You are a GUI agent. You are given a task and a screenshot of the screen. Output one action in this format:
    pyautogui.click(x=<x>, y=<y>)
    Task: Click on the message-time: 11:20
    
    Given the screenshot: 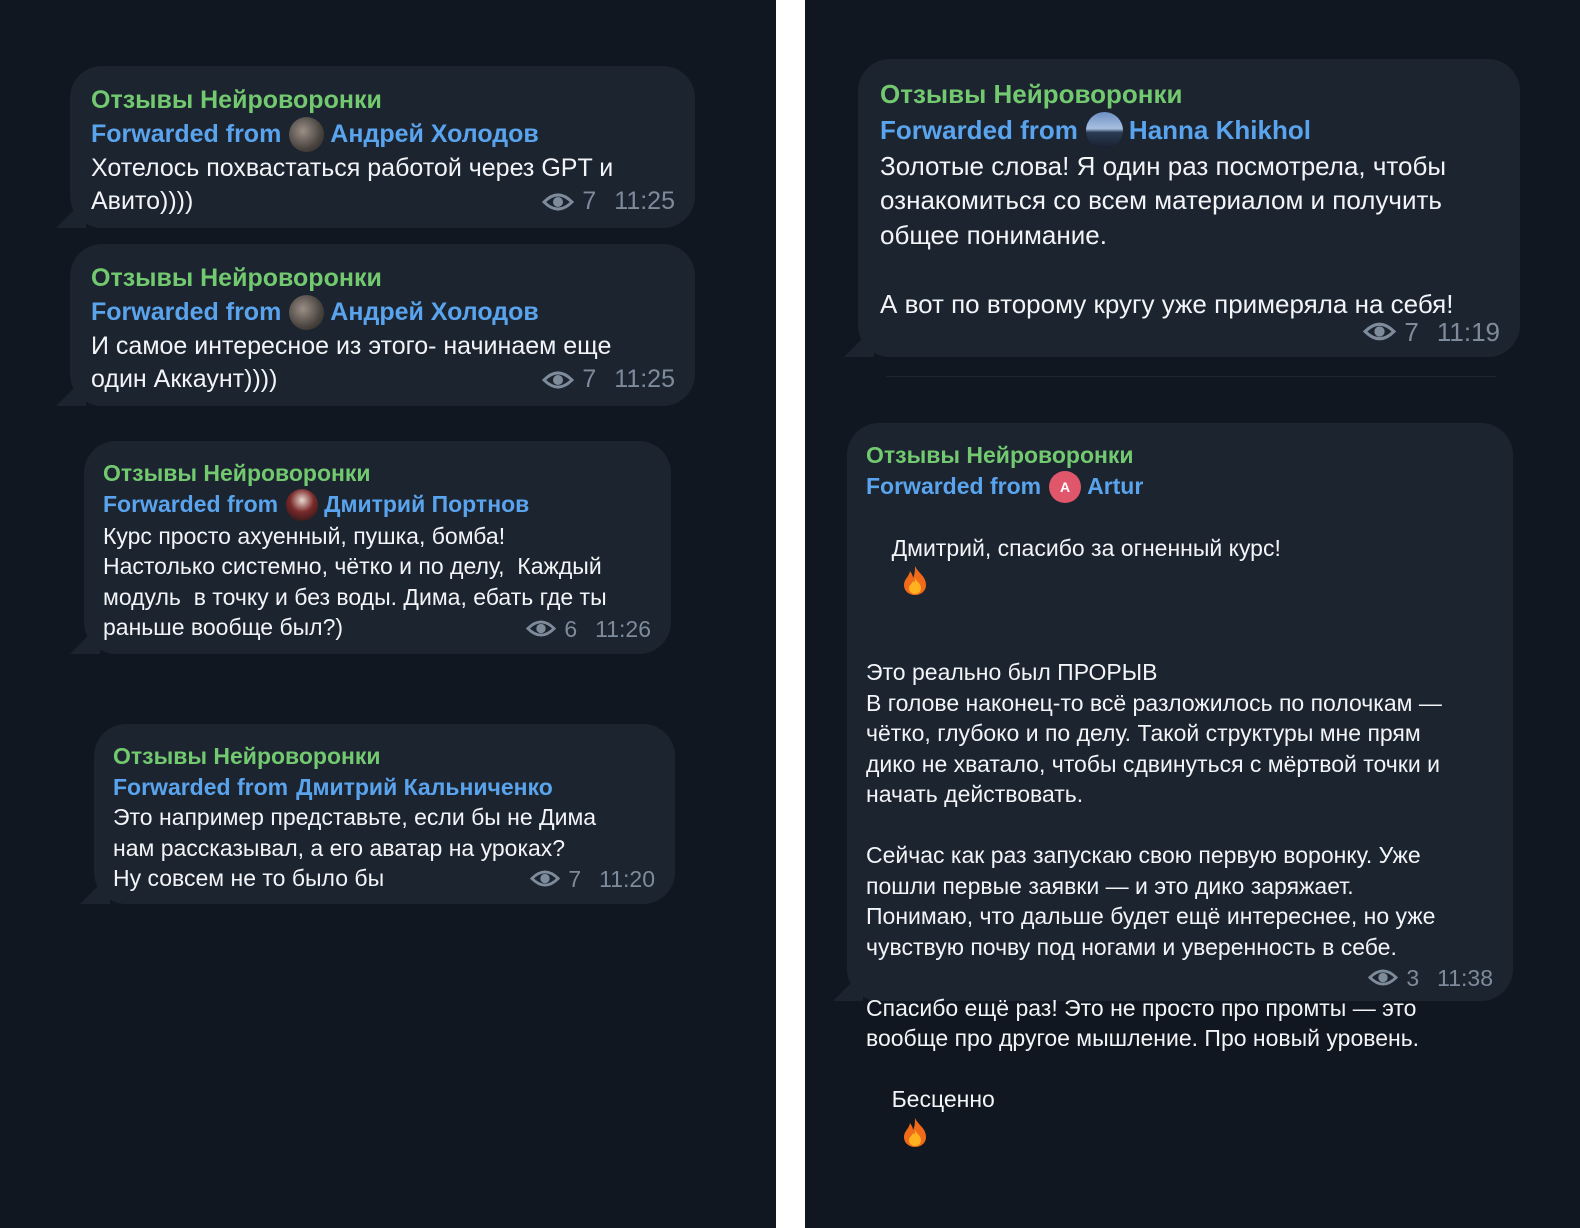 What is the action you would take?
    pyautogui.click(x=627, y=878)
    